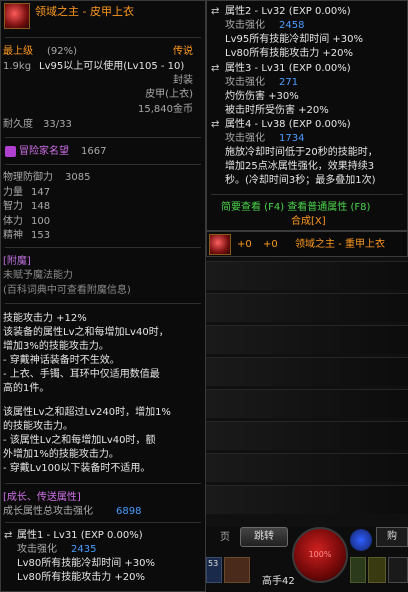  I want to click on bottom-text: 高手42, so click(278, 581).